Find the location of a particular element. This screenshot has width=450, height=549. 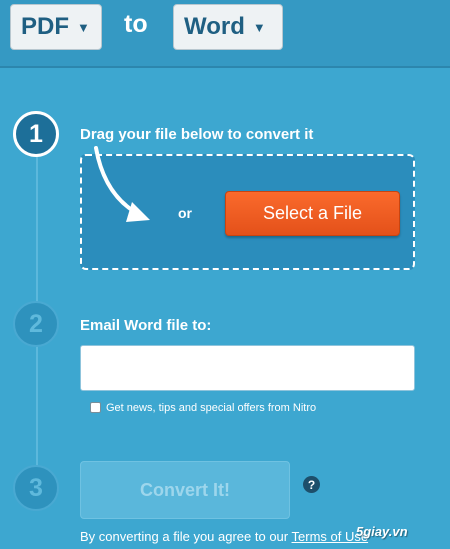

help-icon: ? is located at coordinates (311, 484).